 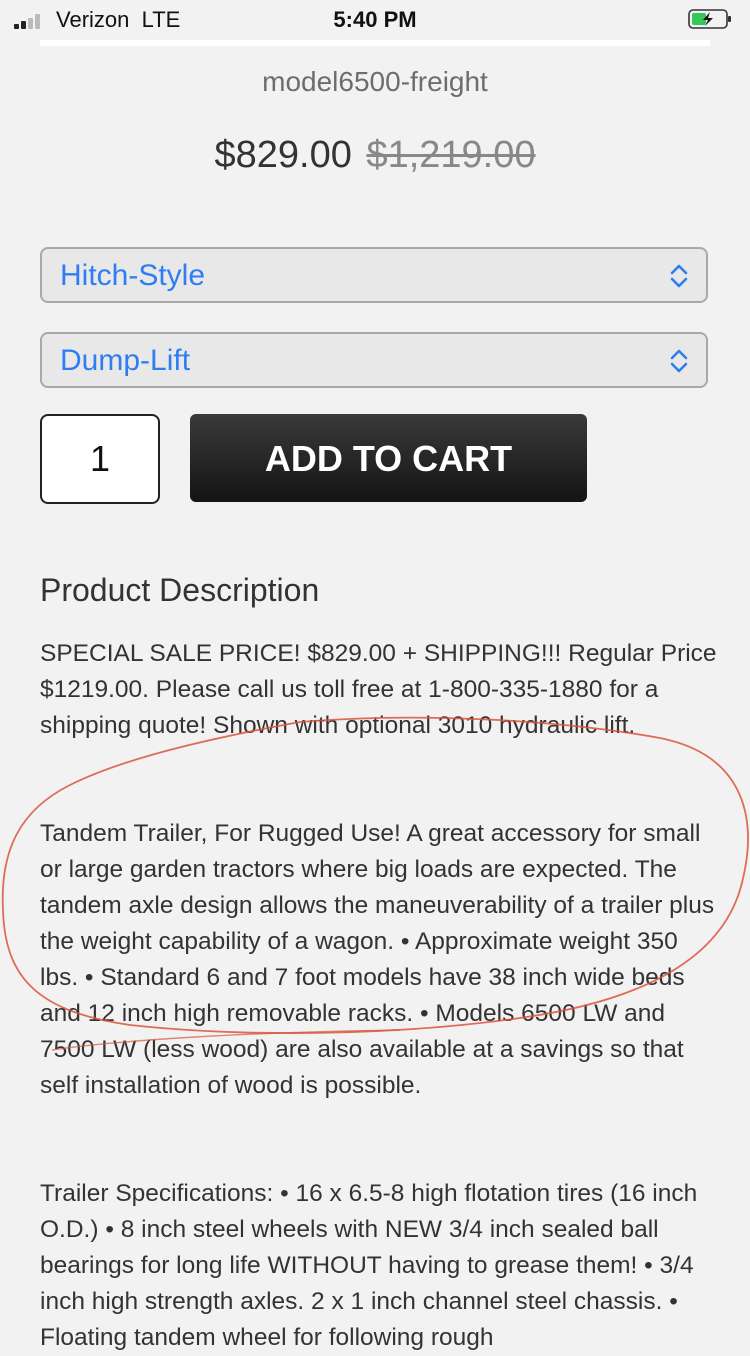 I want to click on add-to-cart-button: ADD TO CART, so click(x=388, y=458).